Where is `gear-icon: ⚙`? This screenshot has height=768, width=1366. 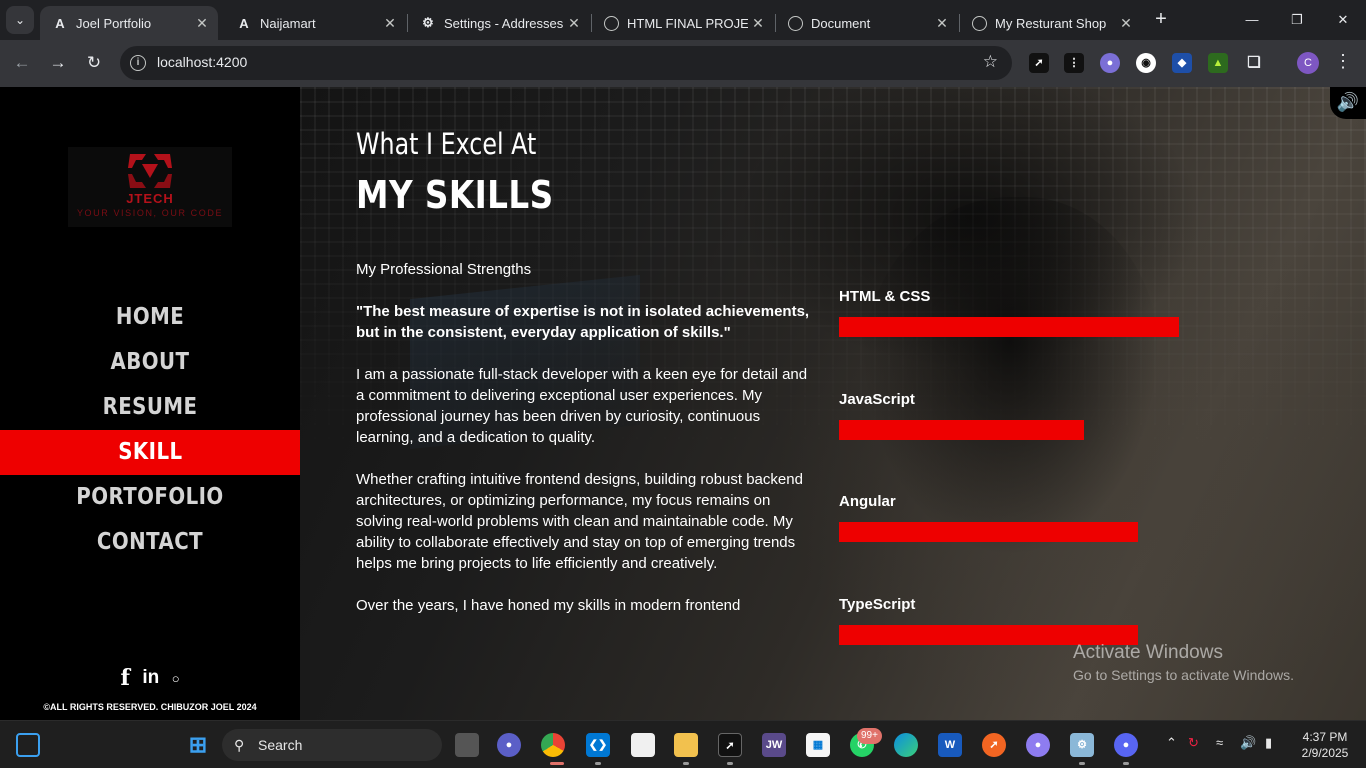
gear-icon: ⚙ is located at coordinates (428, 22).